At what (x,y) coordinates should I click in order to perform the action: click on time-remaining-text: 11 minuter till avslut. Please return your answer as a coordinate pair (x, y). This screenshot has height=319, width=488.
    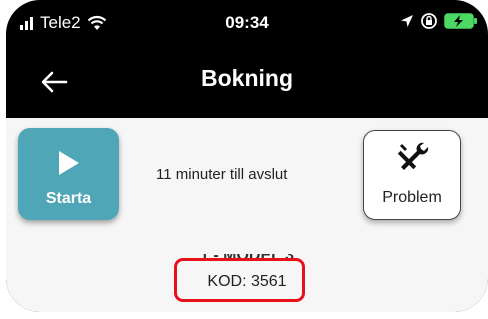
    Looking at the image, I should click on (222, 174).